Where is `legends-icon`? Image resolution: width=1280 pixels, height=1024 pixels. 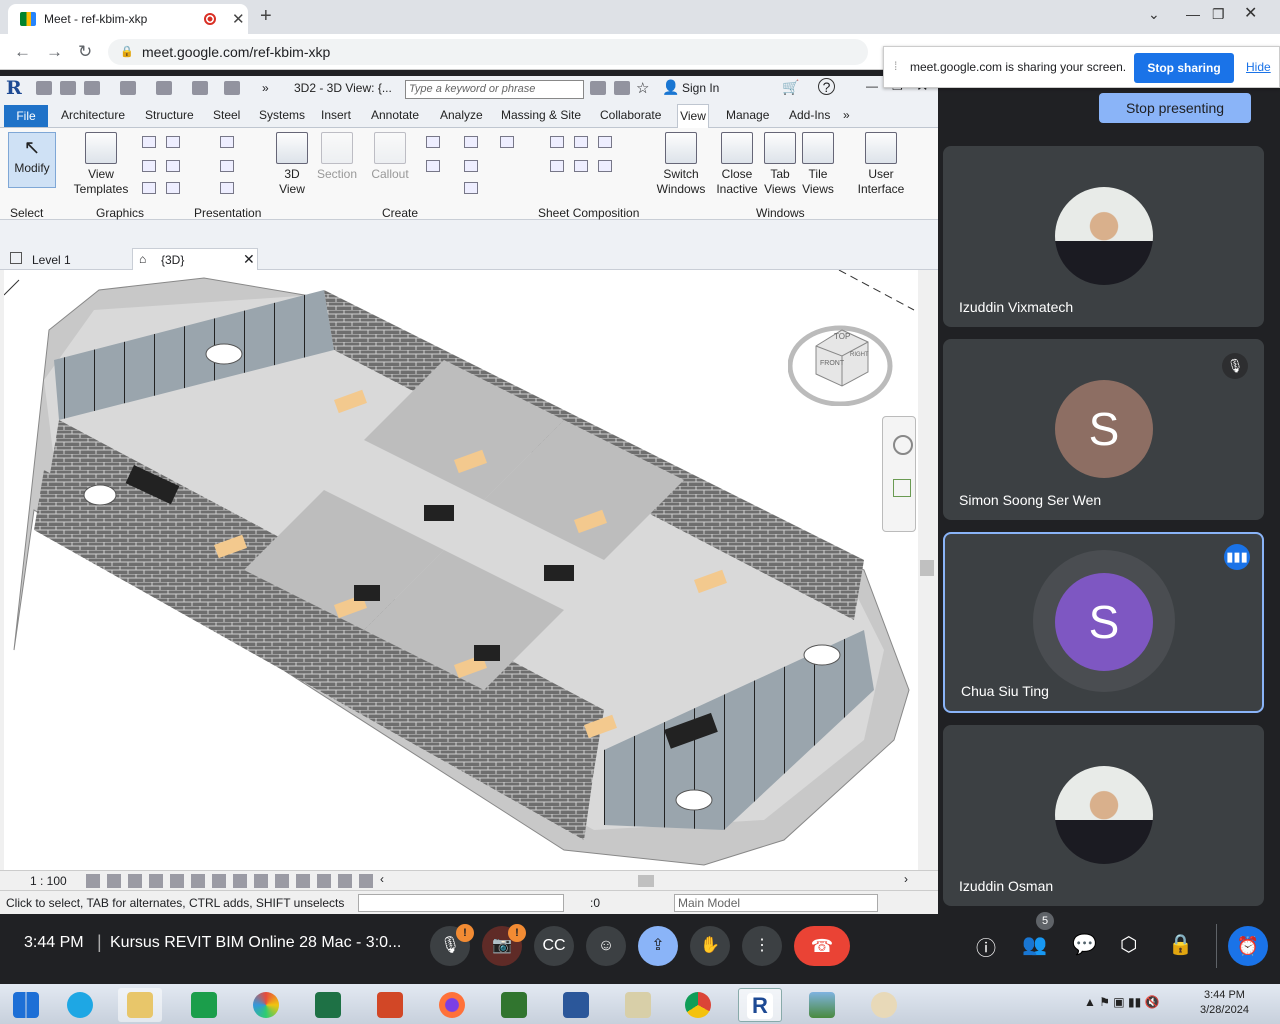 legends-icon is located at coordinates (471, 188).